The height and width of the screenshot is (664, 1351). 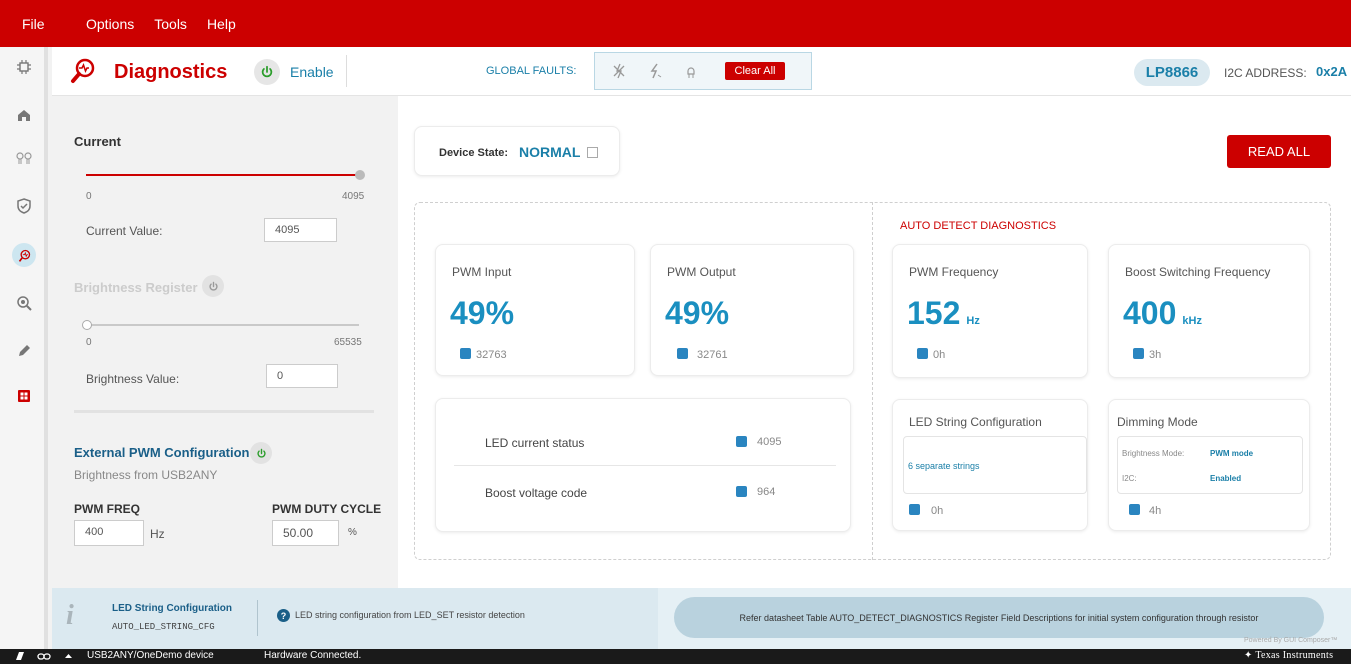 What do you see at coordinates (162, 452) in the screenshot?
I see `external-pwm-title: External PWM Configuration` at bounding box center [162, 452].